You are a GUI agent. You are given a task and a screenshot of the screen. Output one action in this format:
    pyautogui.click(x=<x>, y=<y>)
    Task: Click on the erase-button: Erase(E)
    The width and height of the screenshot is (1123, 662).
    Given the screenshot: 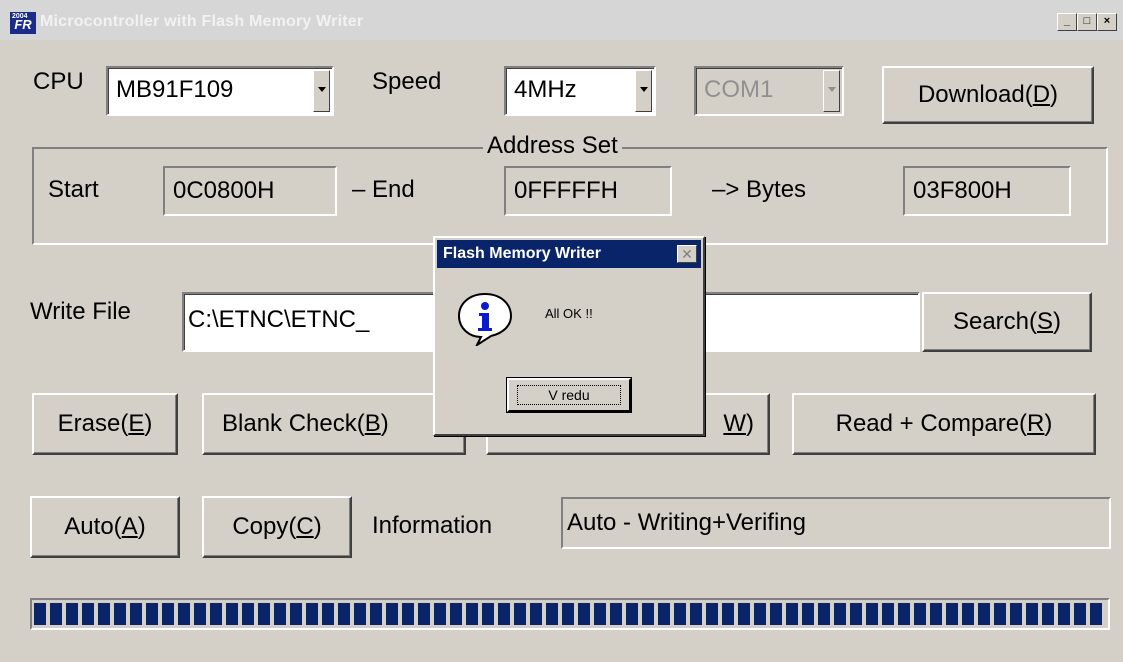 What is the action you would take?
    pyautogui.click(x=105, y=424)
    